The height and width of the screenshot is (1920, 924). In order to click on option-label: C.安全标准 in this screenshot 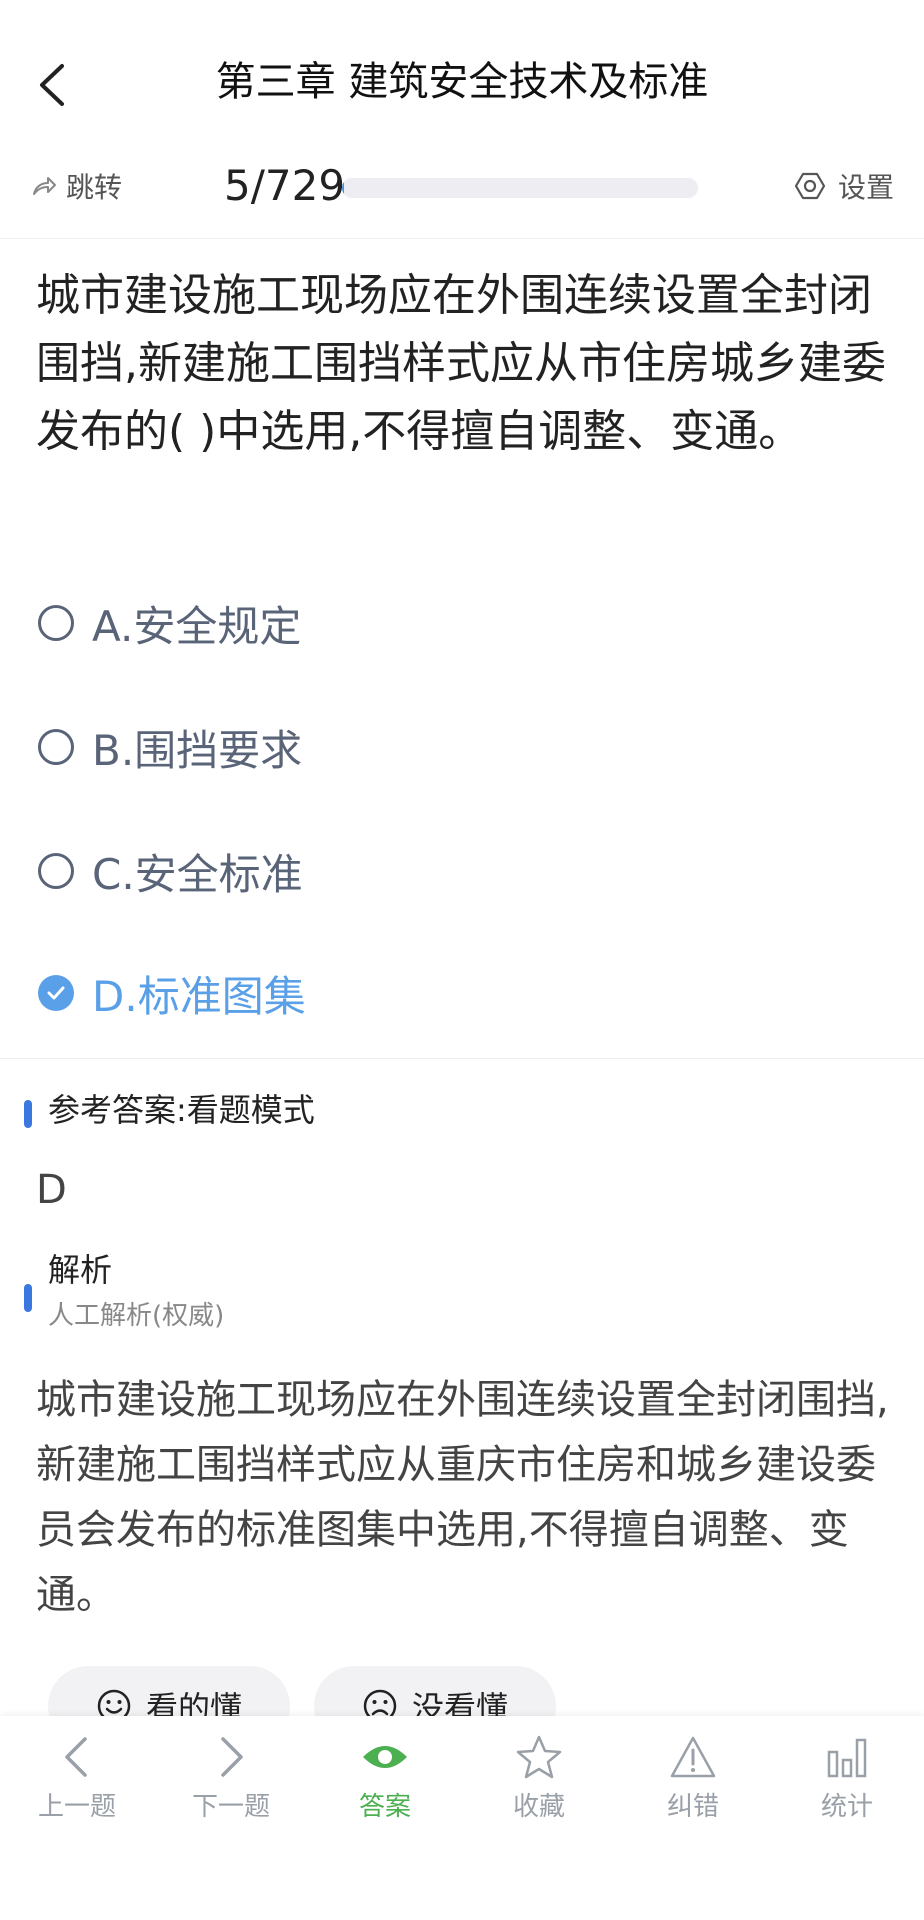, I will do `click(197, 874)`.